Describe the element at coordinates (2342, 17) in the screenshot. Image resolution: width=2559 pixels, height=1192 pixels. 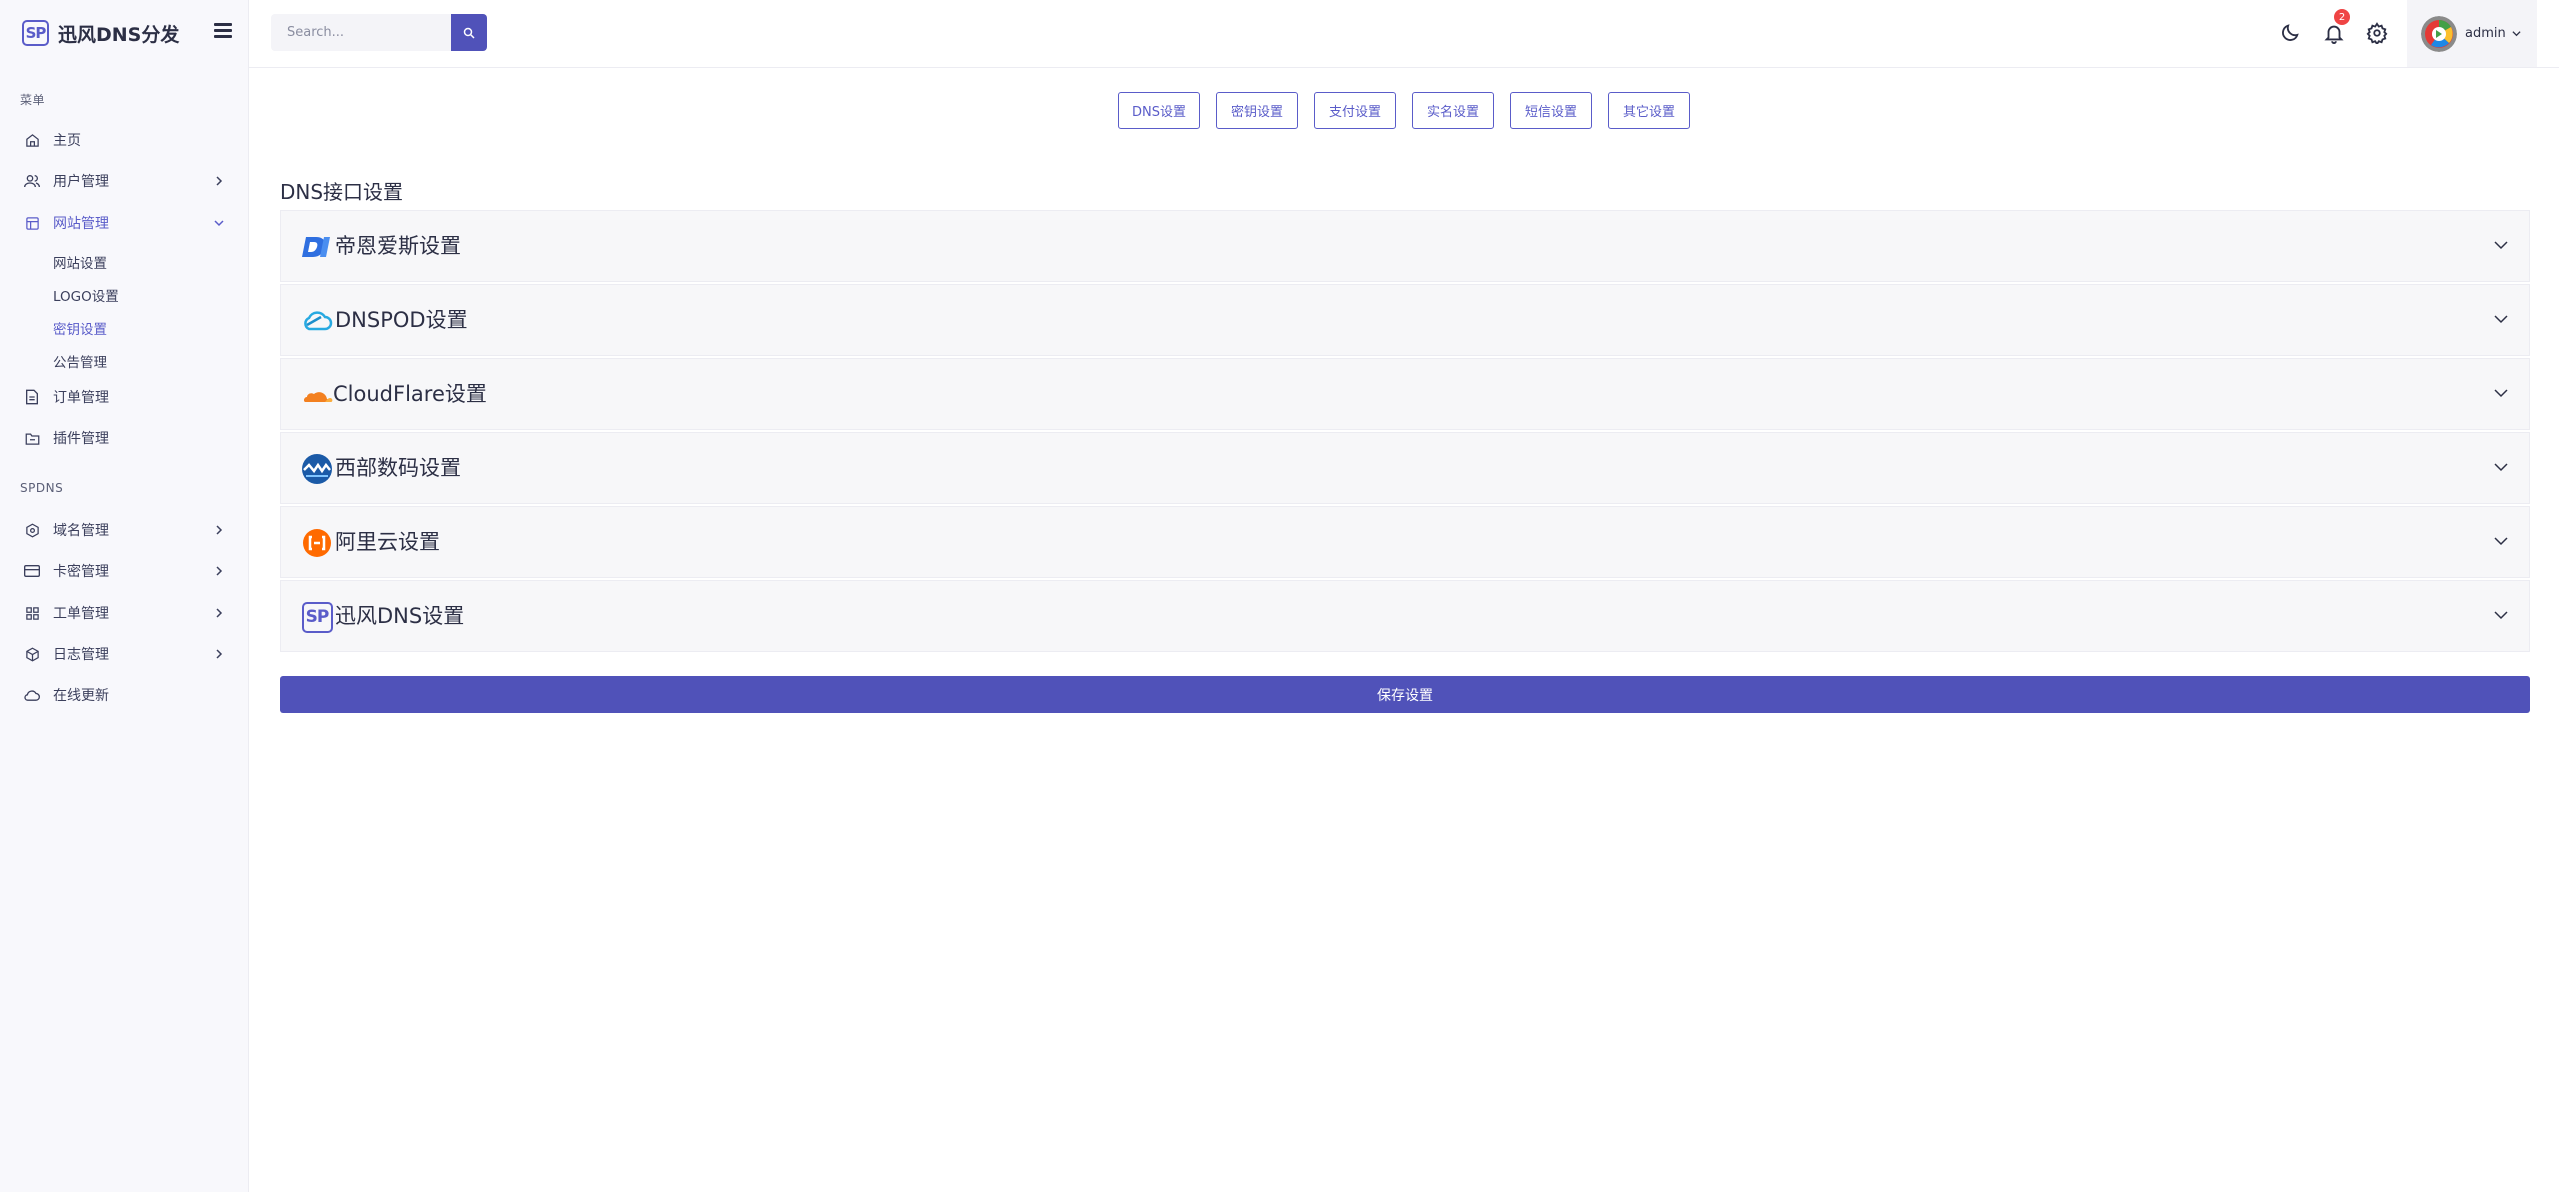
I see `notification-badge: 2` at that location.